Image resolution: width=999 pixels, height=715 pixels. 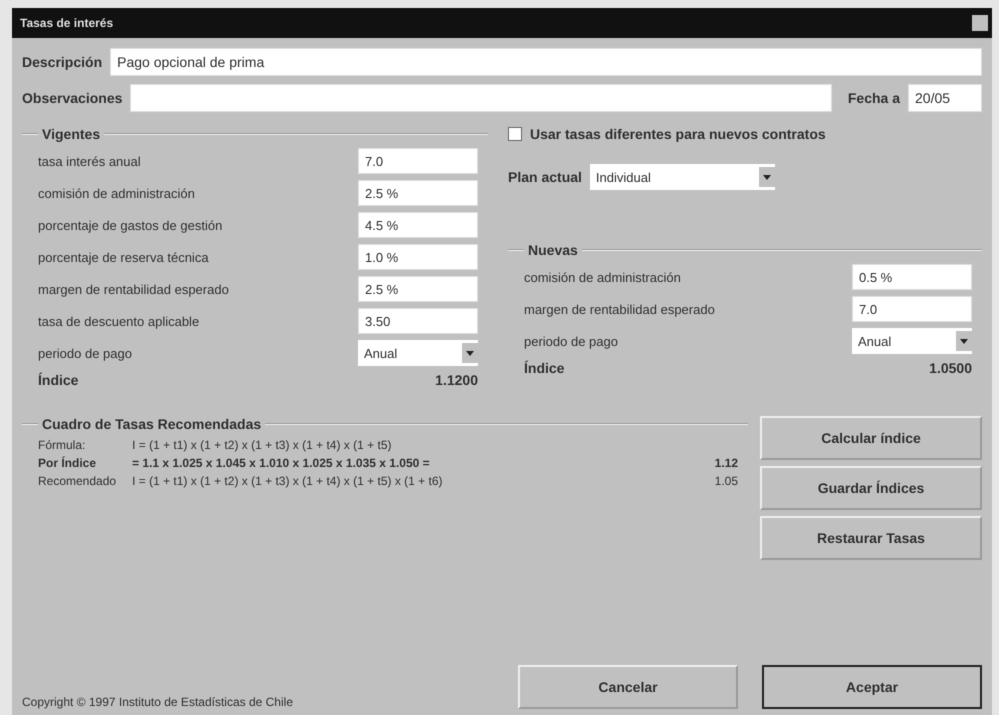 What do you see at coordinates (131, 225) in the screenshot?
I see `rate-label: porcentaje de gastos de gestión` at bounding box center [131, 225].